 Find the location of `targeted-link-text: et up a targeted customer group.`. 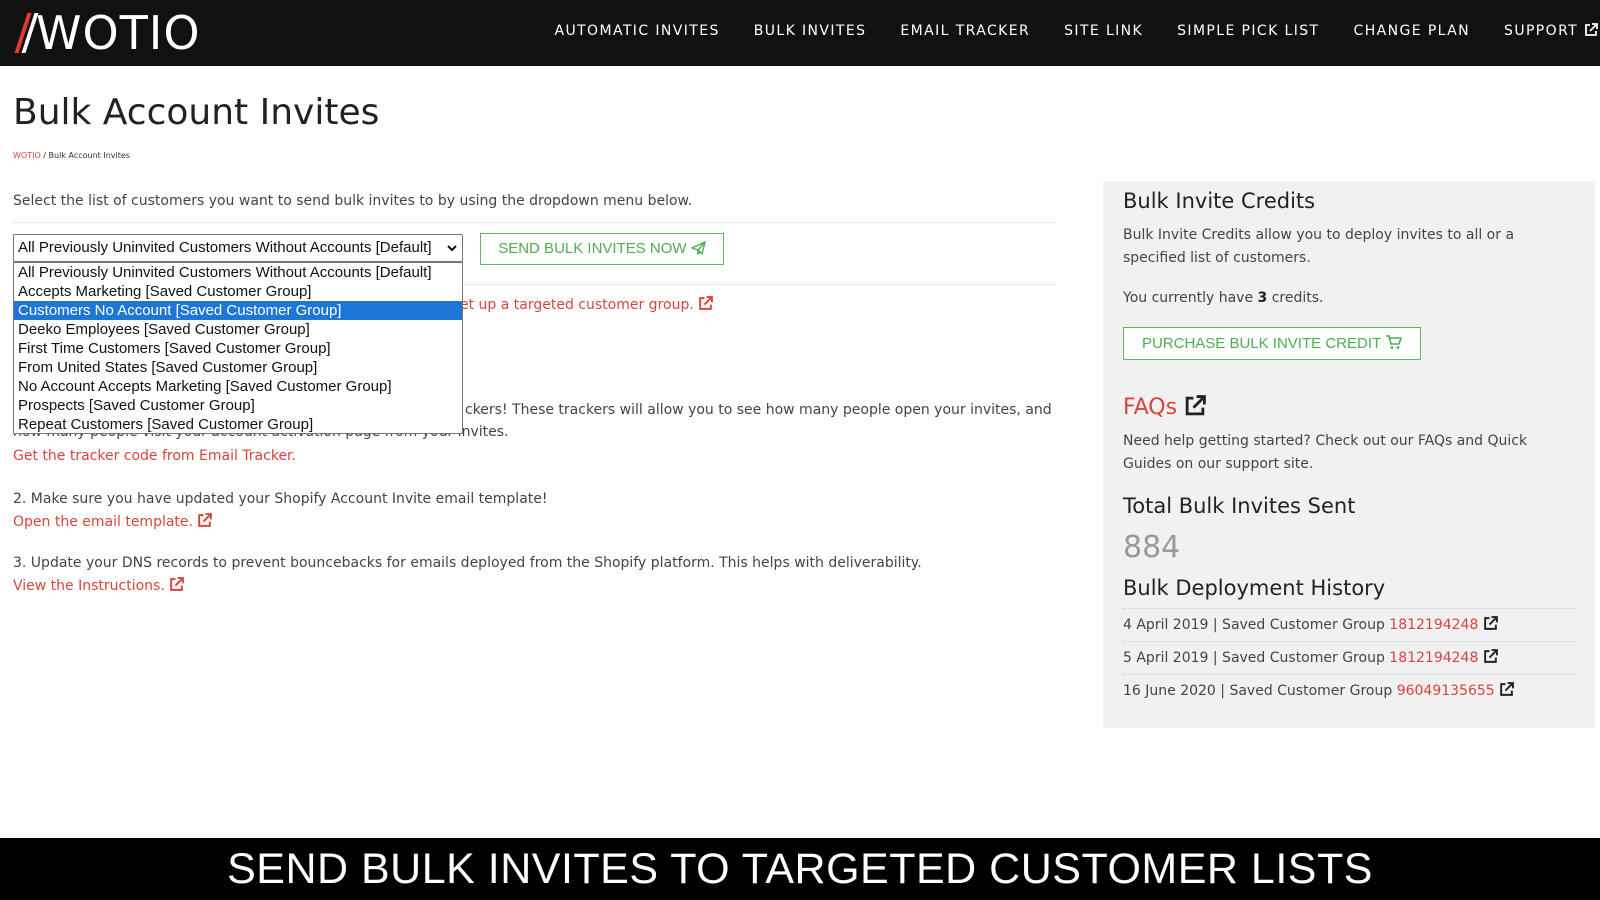

targeted-link-text: et up a targeted customer group. is located at coordinates (577, 305).